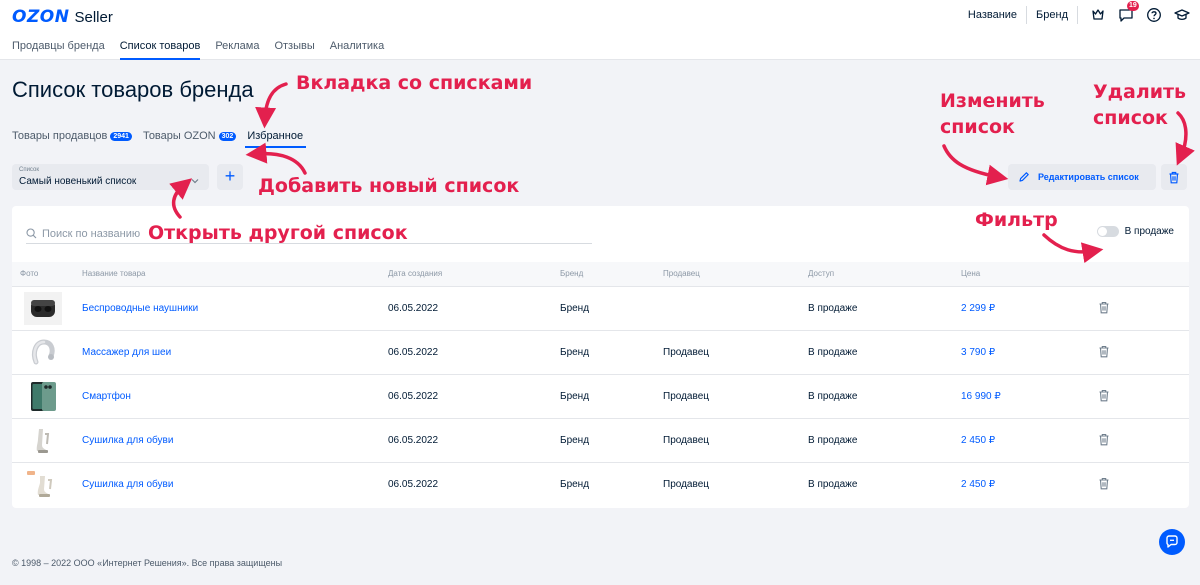 The height and width of the screenshot is (585, 1200). I want to click on tab-label: Избранное, so click(275, 136).